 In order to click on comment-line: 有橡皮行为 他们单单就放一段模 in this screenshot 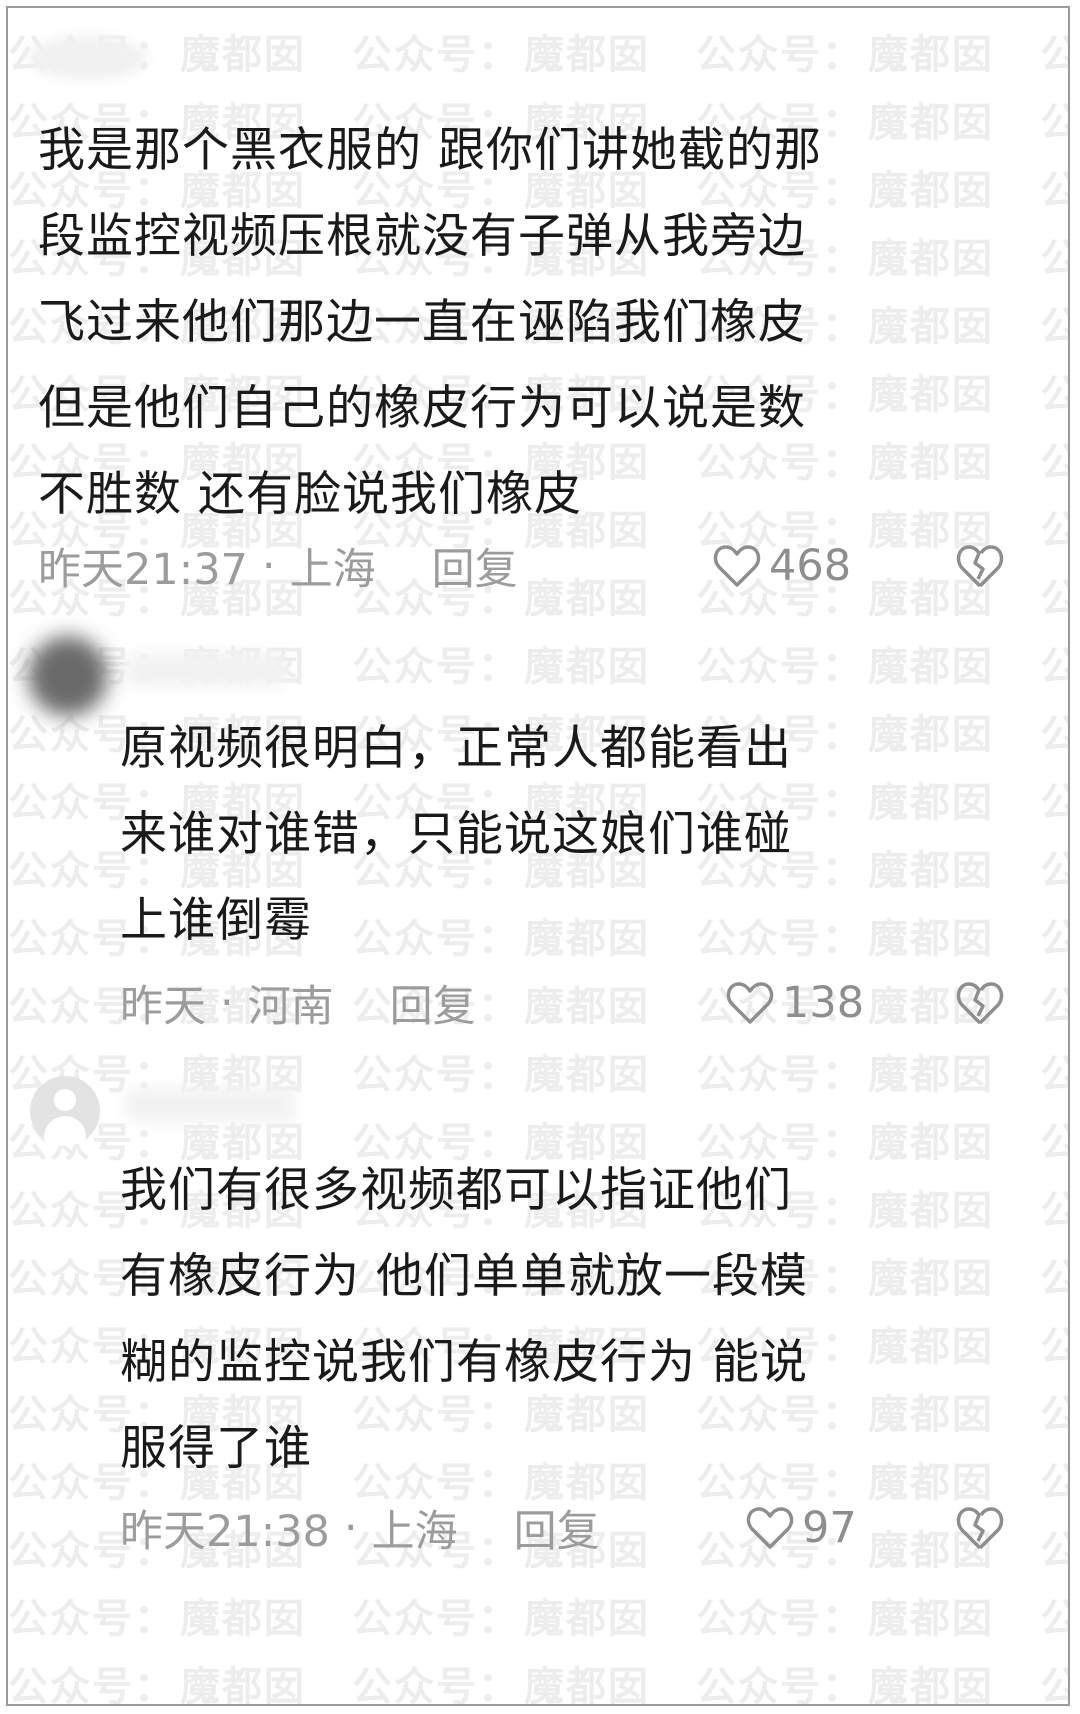, I will do `click(464, 1276)`.